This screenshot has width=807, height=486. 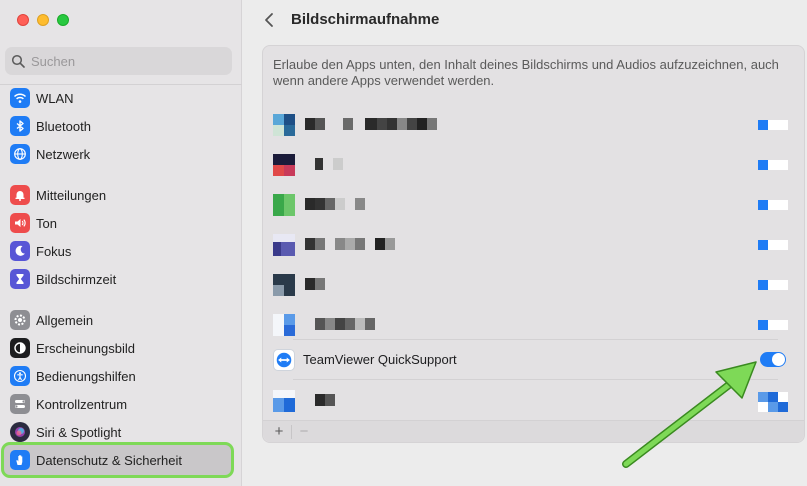 I want to click on sidebar-item-fokus: Fokus, so click(x=120, y=251).